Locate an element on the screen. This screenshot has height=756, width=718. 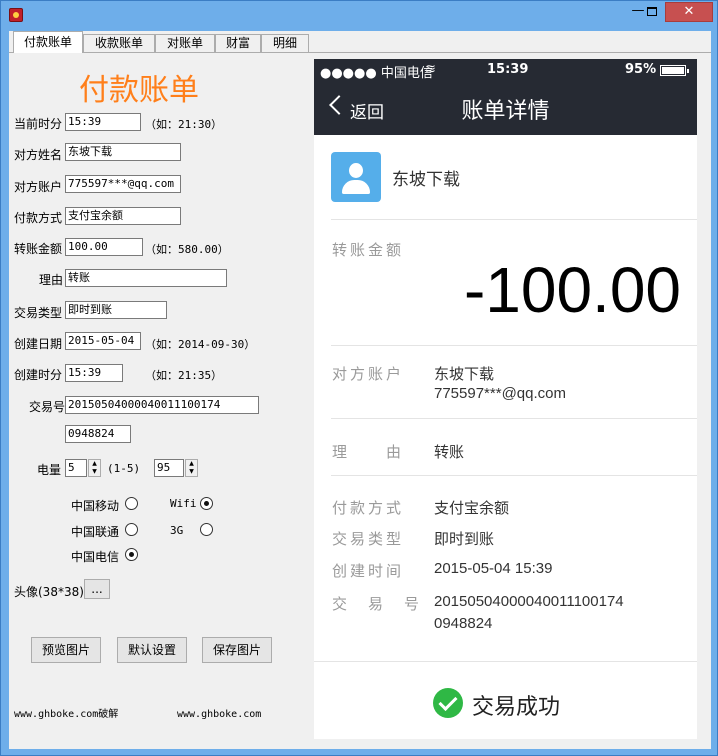
type-label: 交易类型 is located at coordinates (368, 539).